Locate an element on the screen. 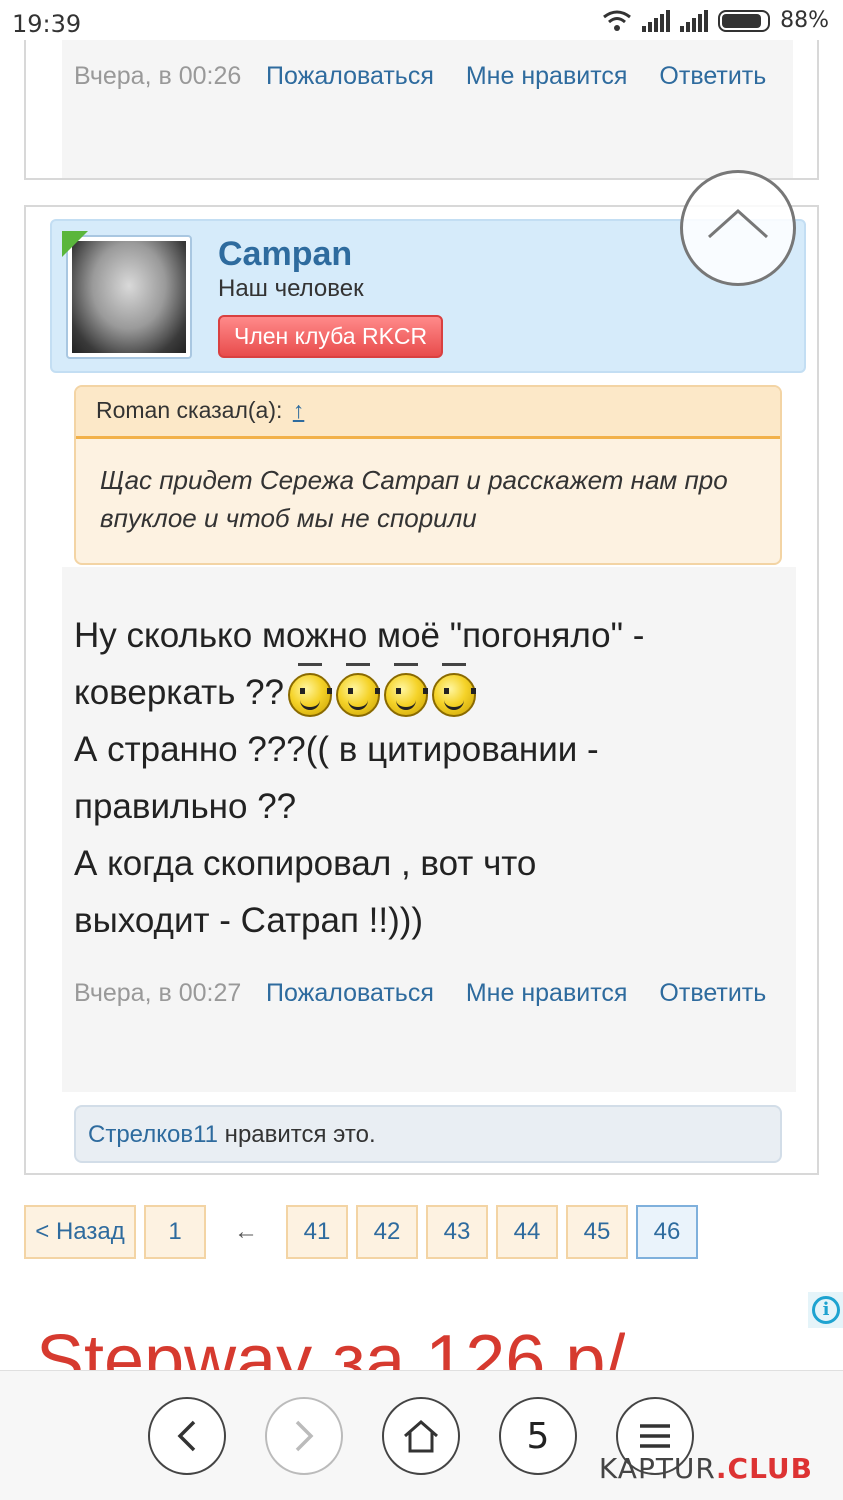 The width and height of the screenshot is (843, 1500). message-line: А странно ???(( в цитировании - is located at coordinates (336, 749).